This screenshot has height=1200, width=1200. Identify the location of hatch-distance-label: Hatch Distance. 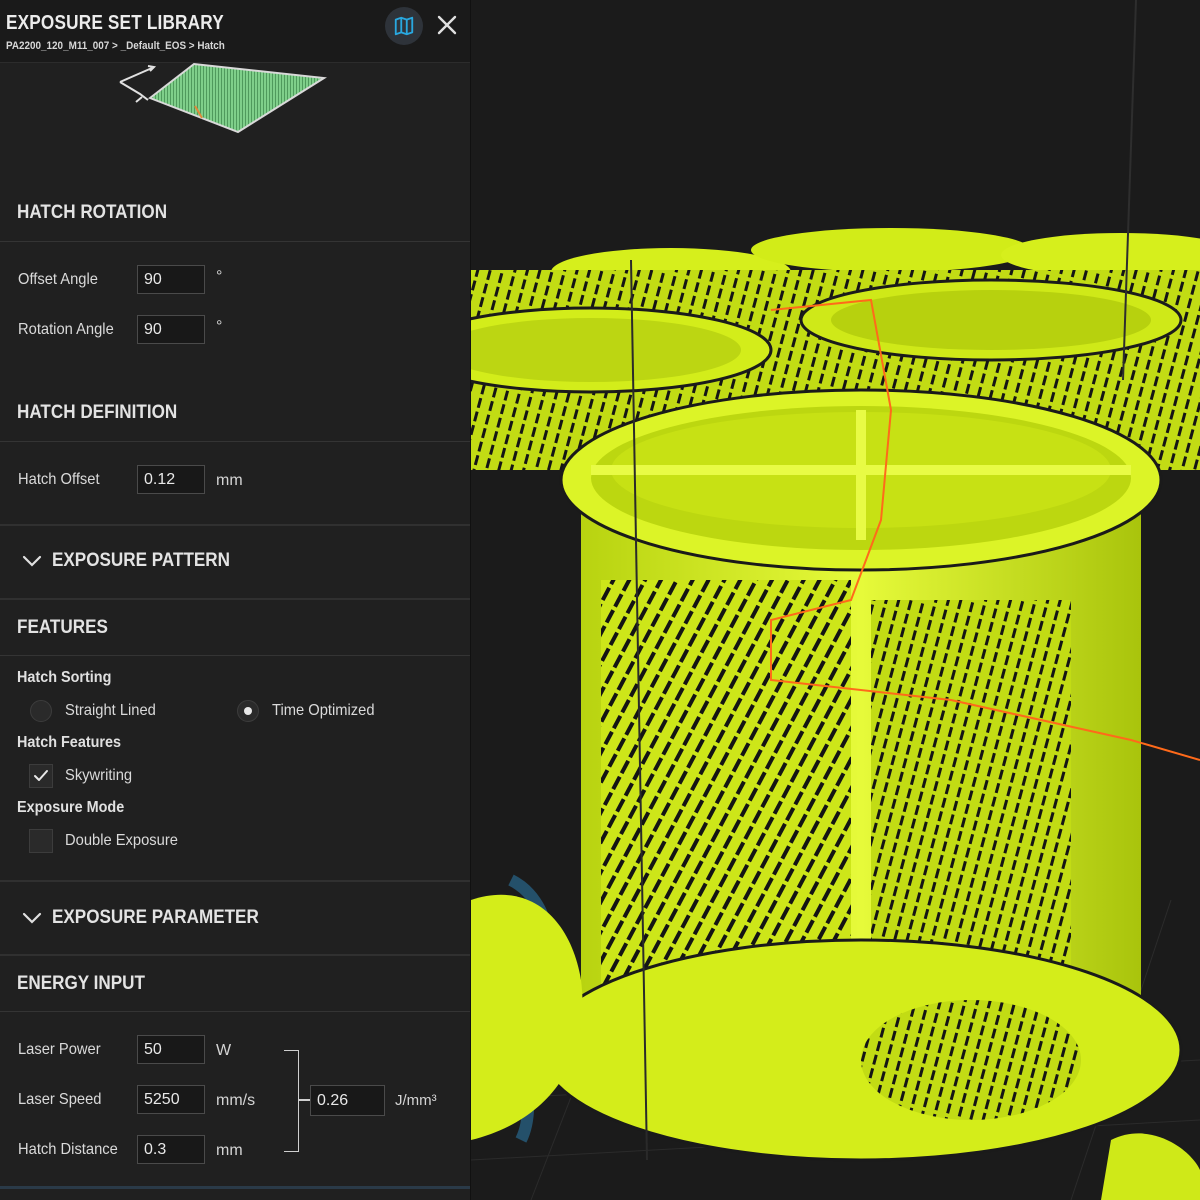
(68, 1149).